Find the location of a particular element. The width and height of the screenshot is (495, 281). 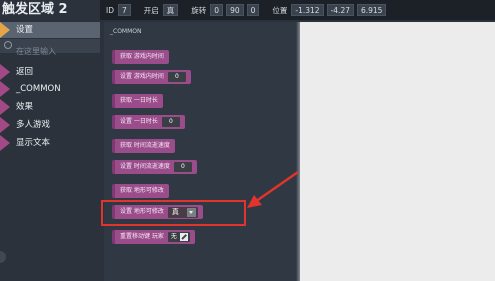

id-label: ID is located at coordinates (110, 10).